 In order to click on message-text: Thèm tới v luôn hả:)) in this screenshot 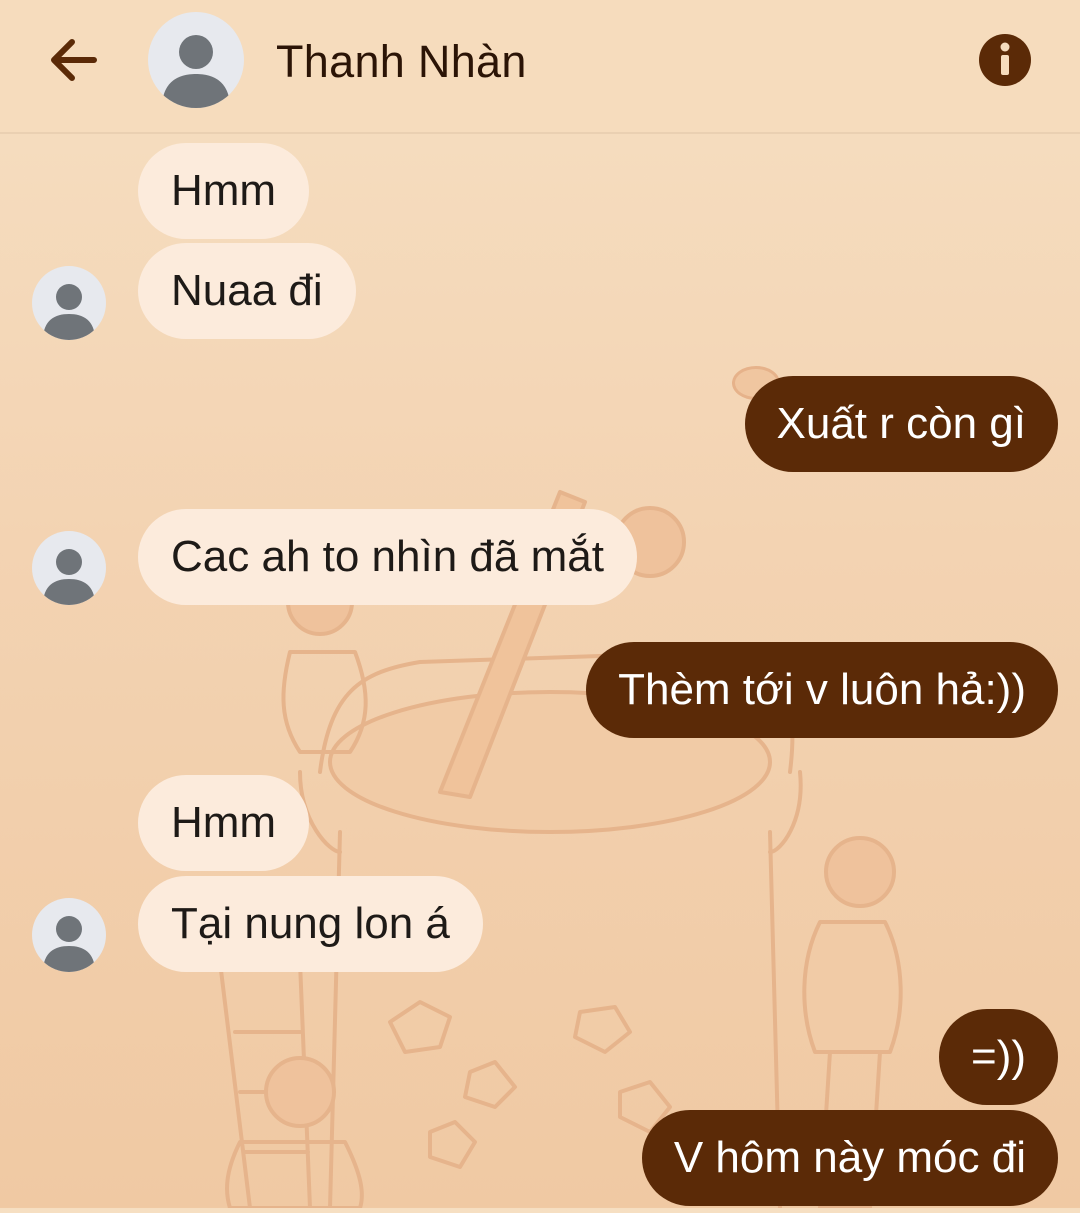, I will do `click(822, 689)`.